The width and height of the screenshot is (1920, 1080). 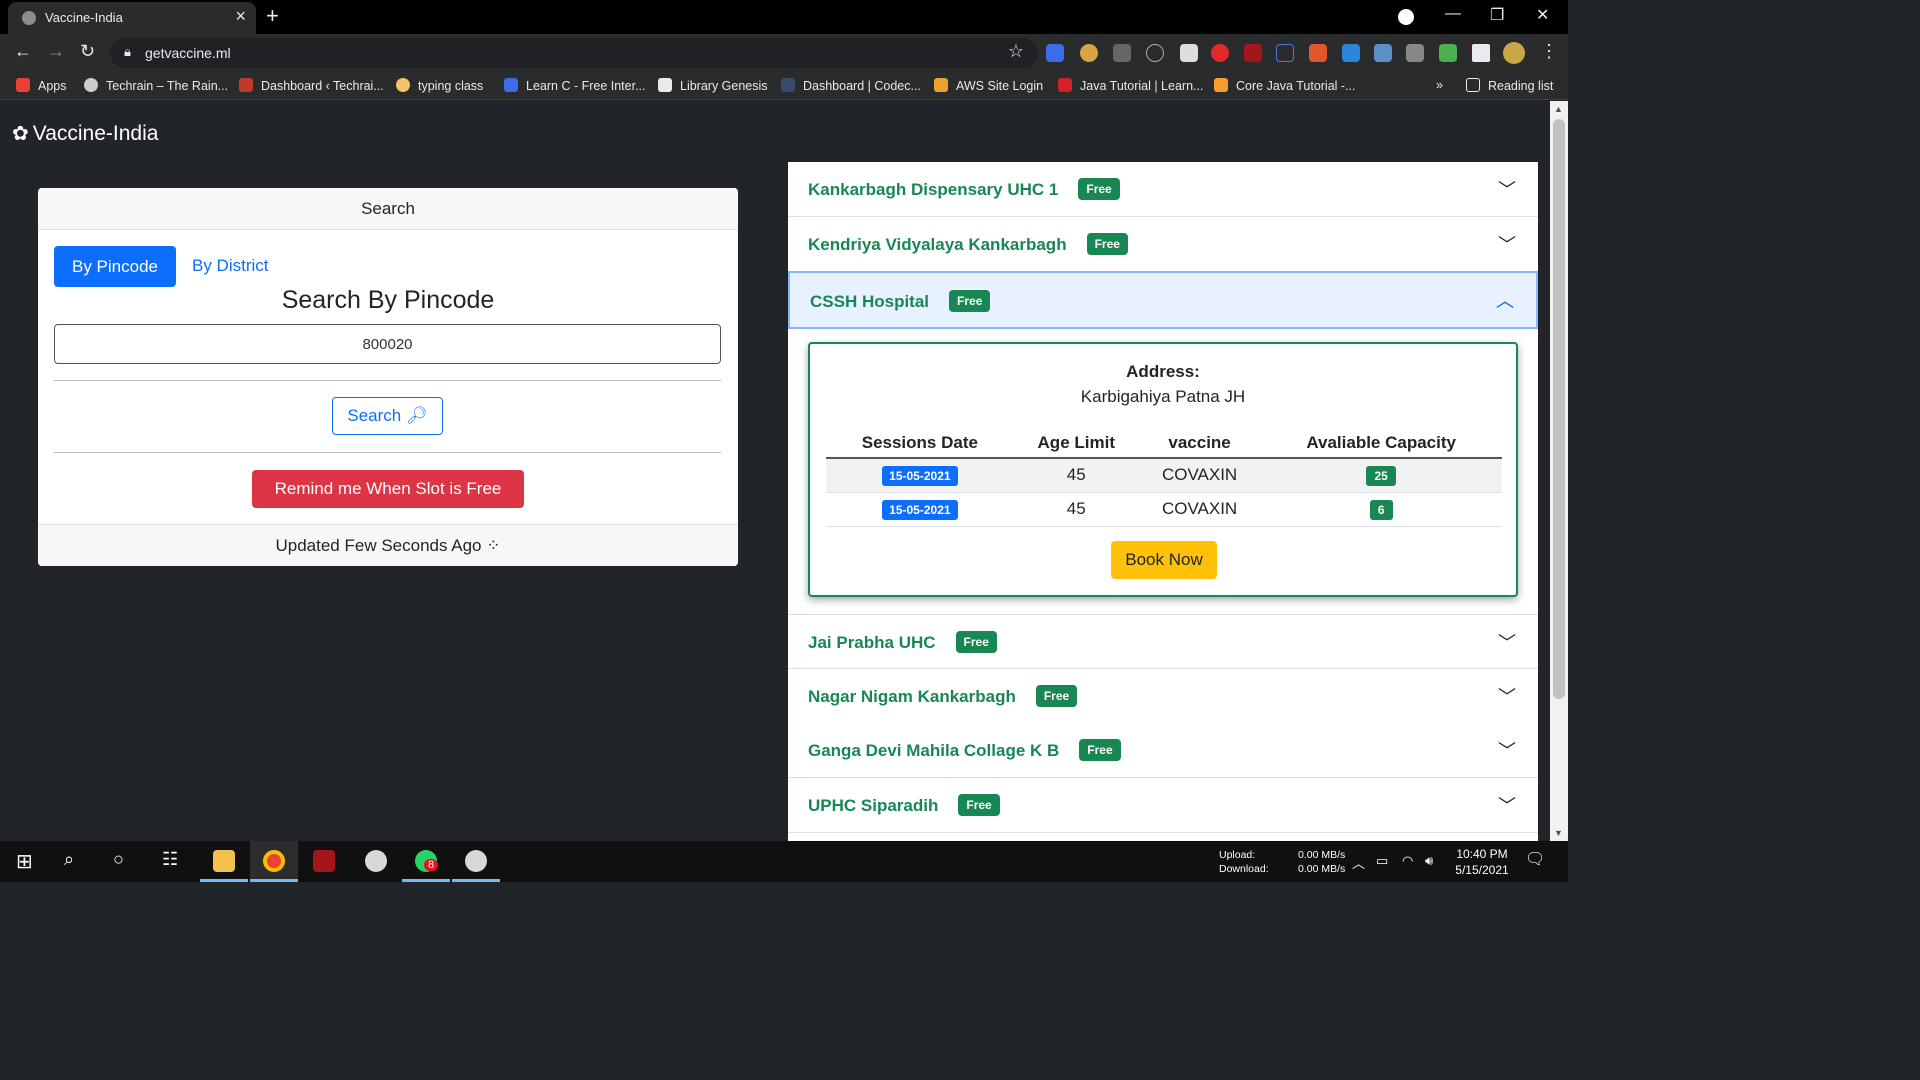 What do you see at coordinates (272, 16) in the screenshot?
I see `new-tab-icon: +` at bounding box center [272, 16].